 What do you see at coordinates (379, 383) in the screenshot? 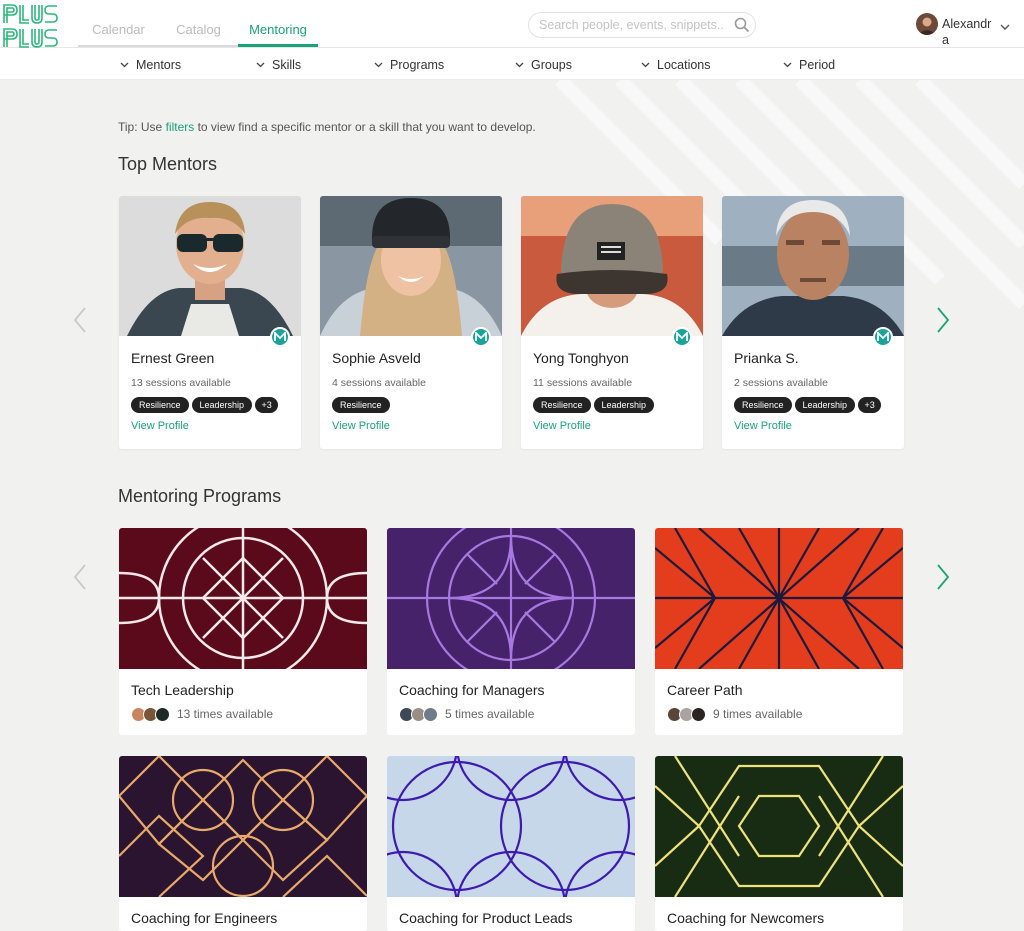
I see `mentor-sessions: 4 sessions available` at bounding box center [379, 383].